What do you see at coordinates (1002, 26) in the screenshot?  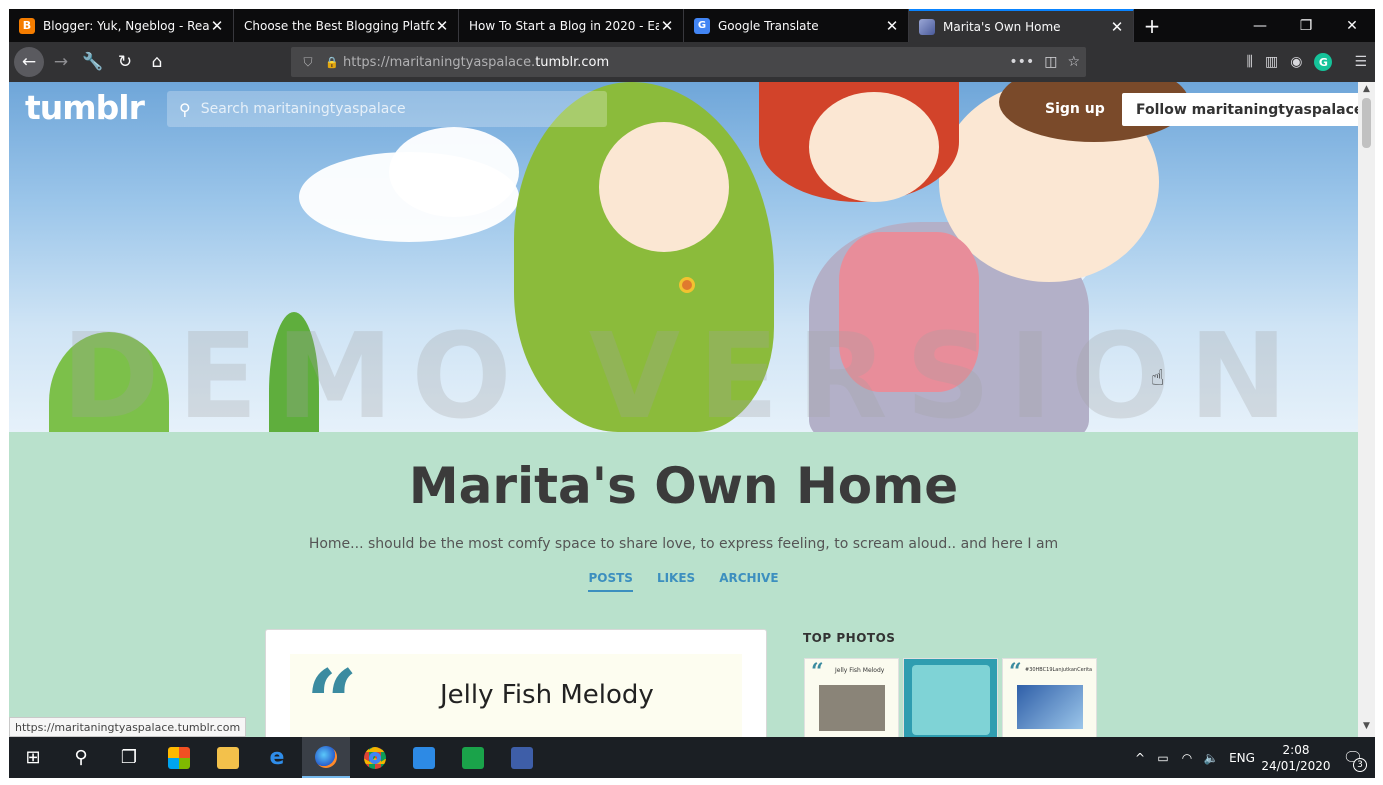 I see `tab-title: Marita's Own Home` at bounding box center [1002, 26].